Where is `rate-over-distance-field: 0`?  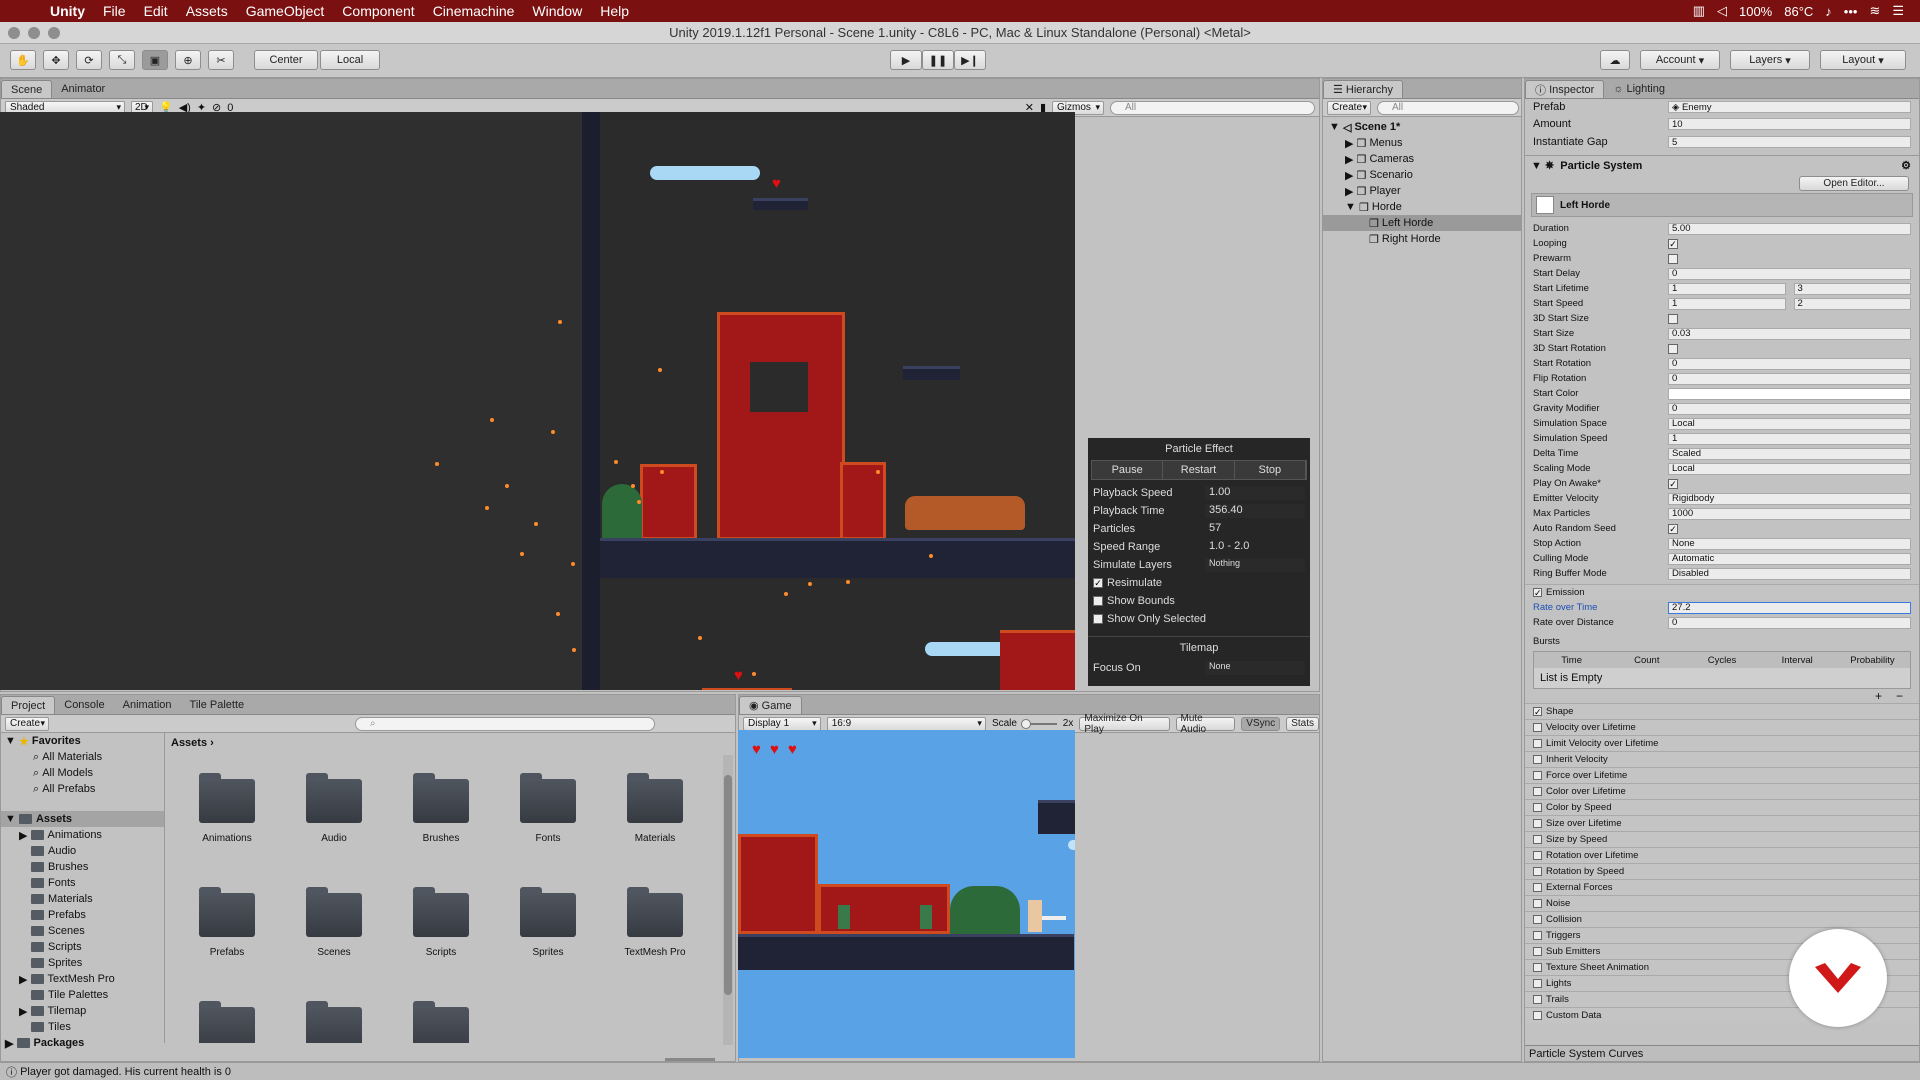 rate-over-distance-field: 0 is located at coordinates (1789, 622).